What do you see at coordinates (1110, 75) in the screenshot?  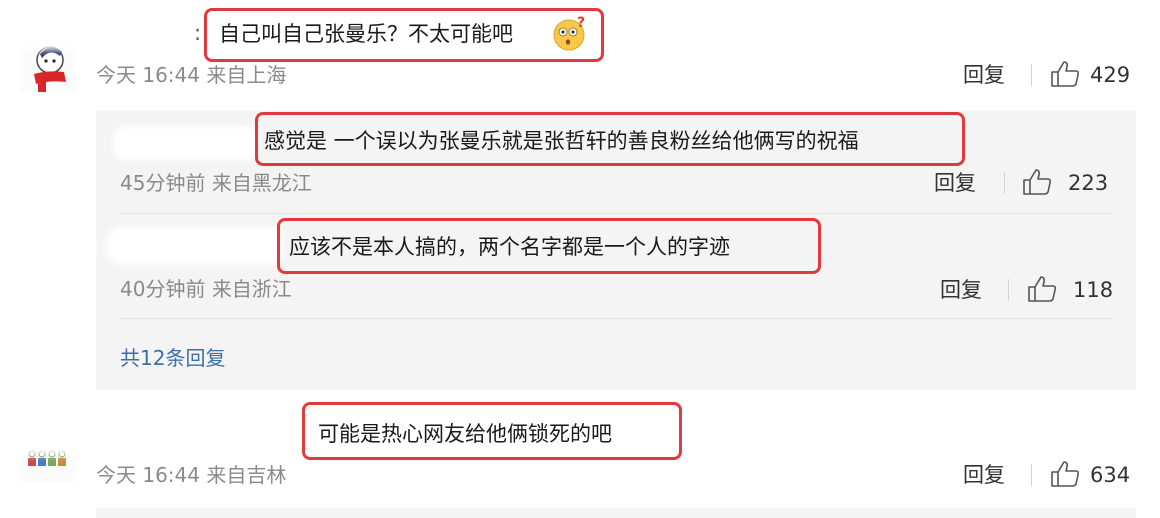 I see `like-count: 429` at bounding box center [1110, 75].